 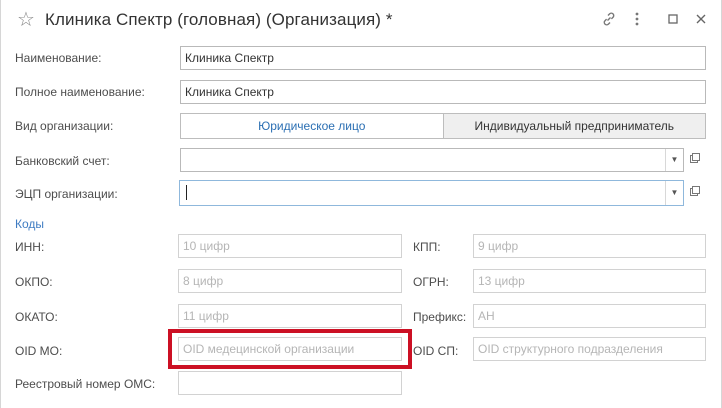 I want to click on oid-sp-input: OID структурного подразделения, so click(x=589, y=349).